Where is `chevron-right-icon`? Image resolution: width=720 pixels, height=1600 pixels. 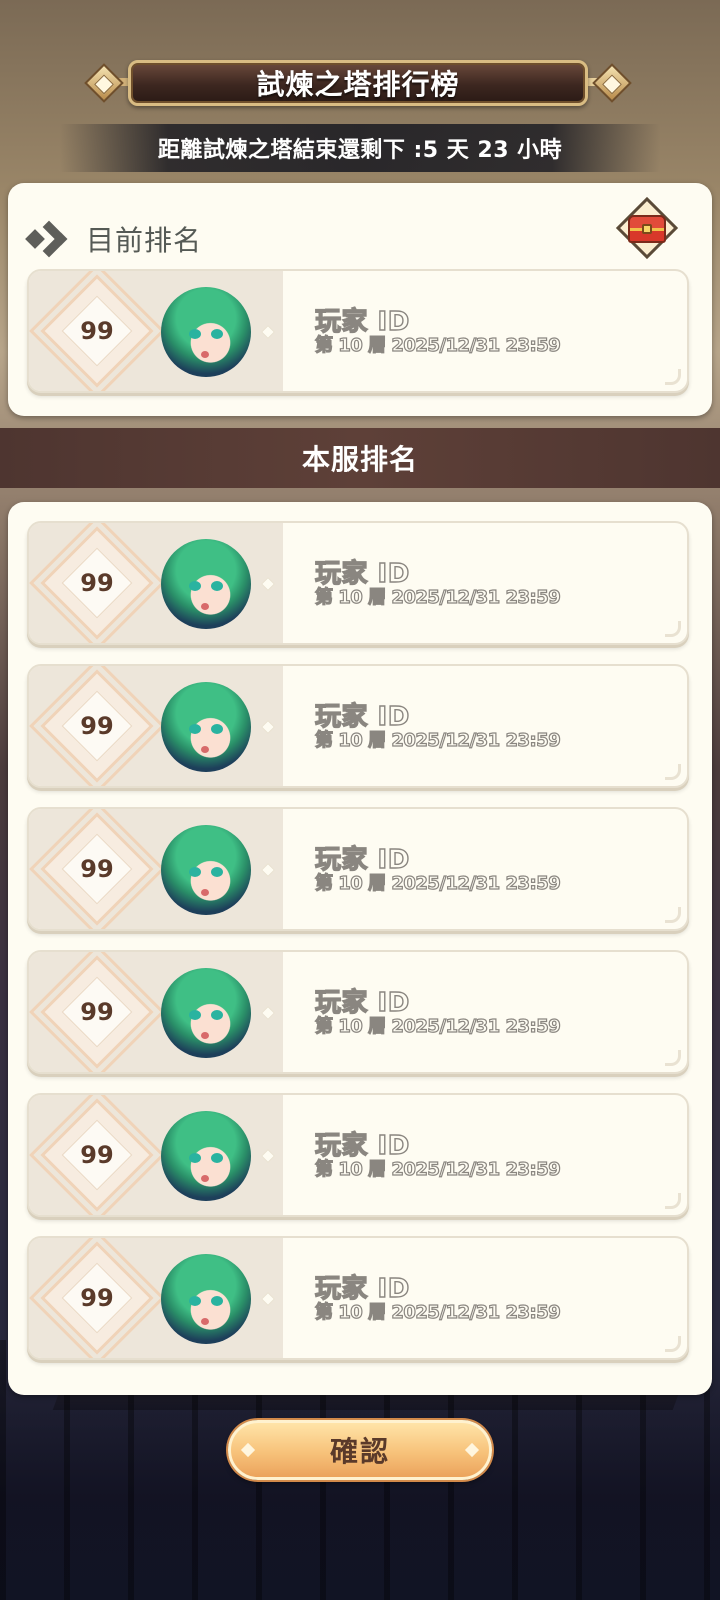
chevron-right-icon is located at coordinates (48, 239).